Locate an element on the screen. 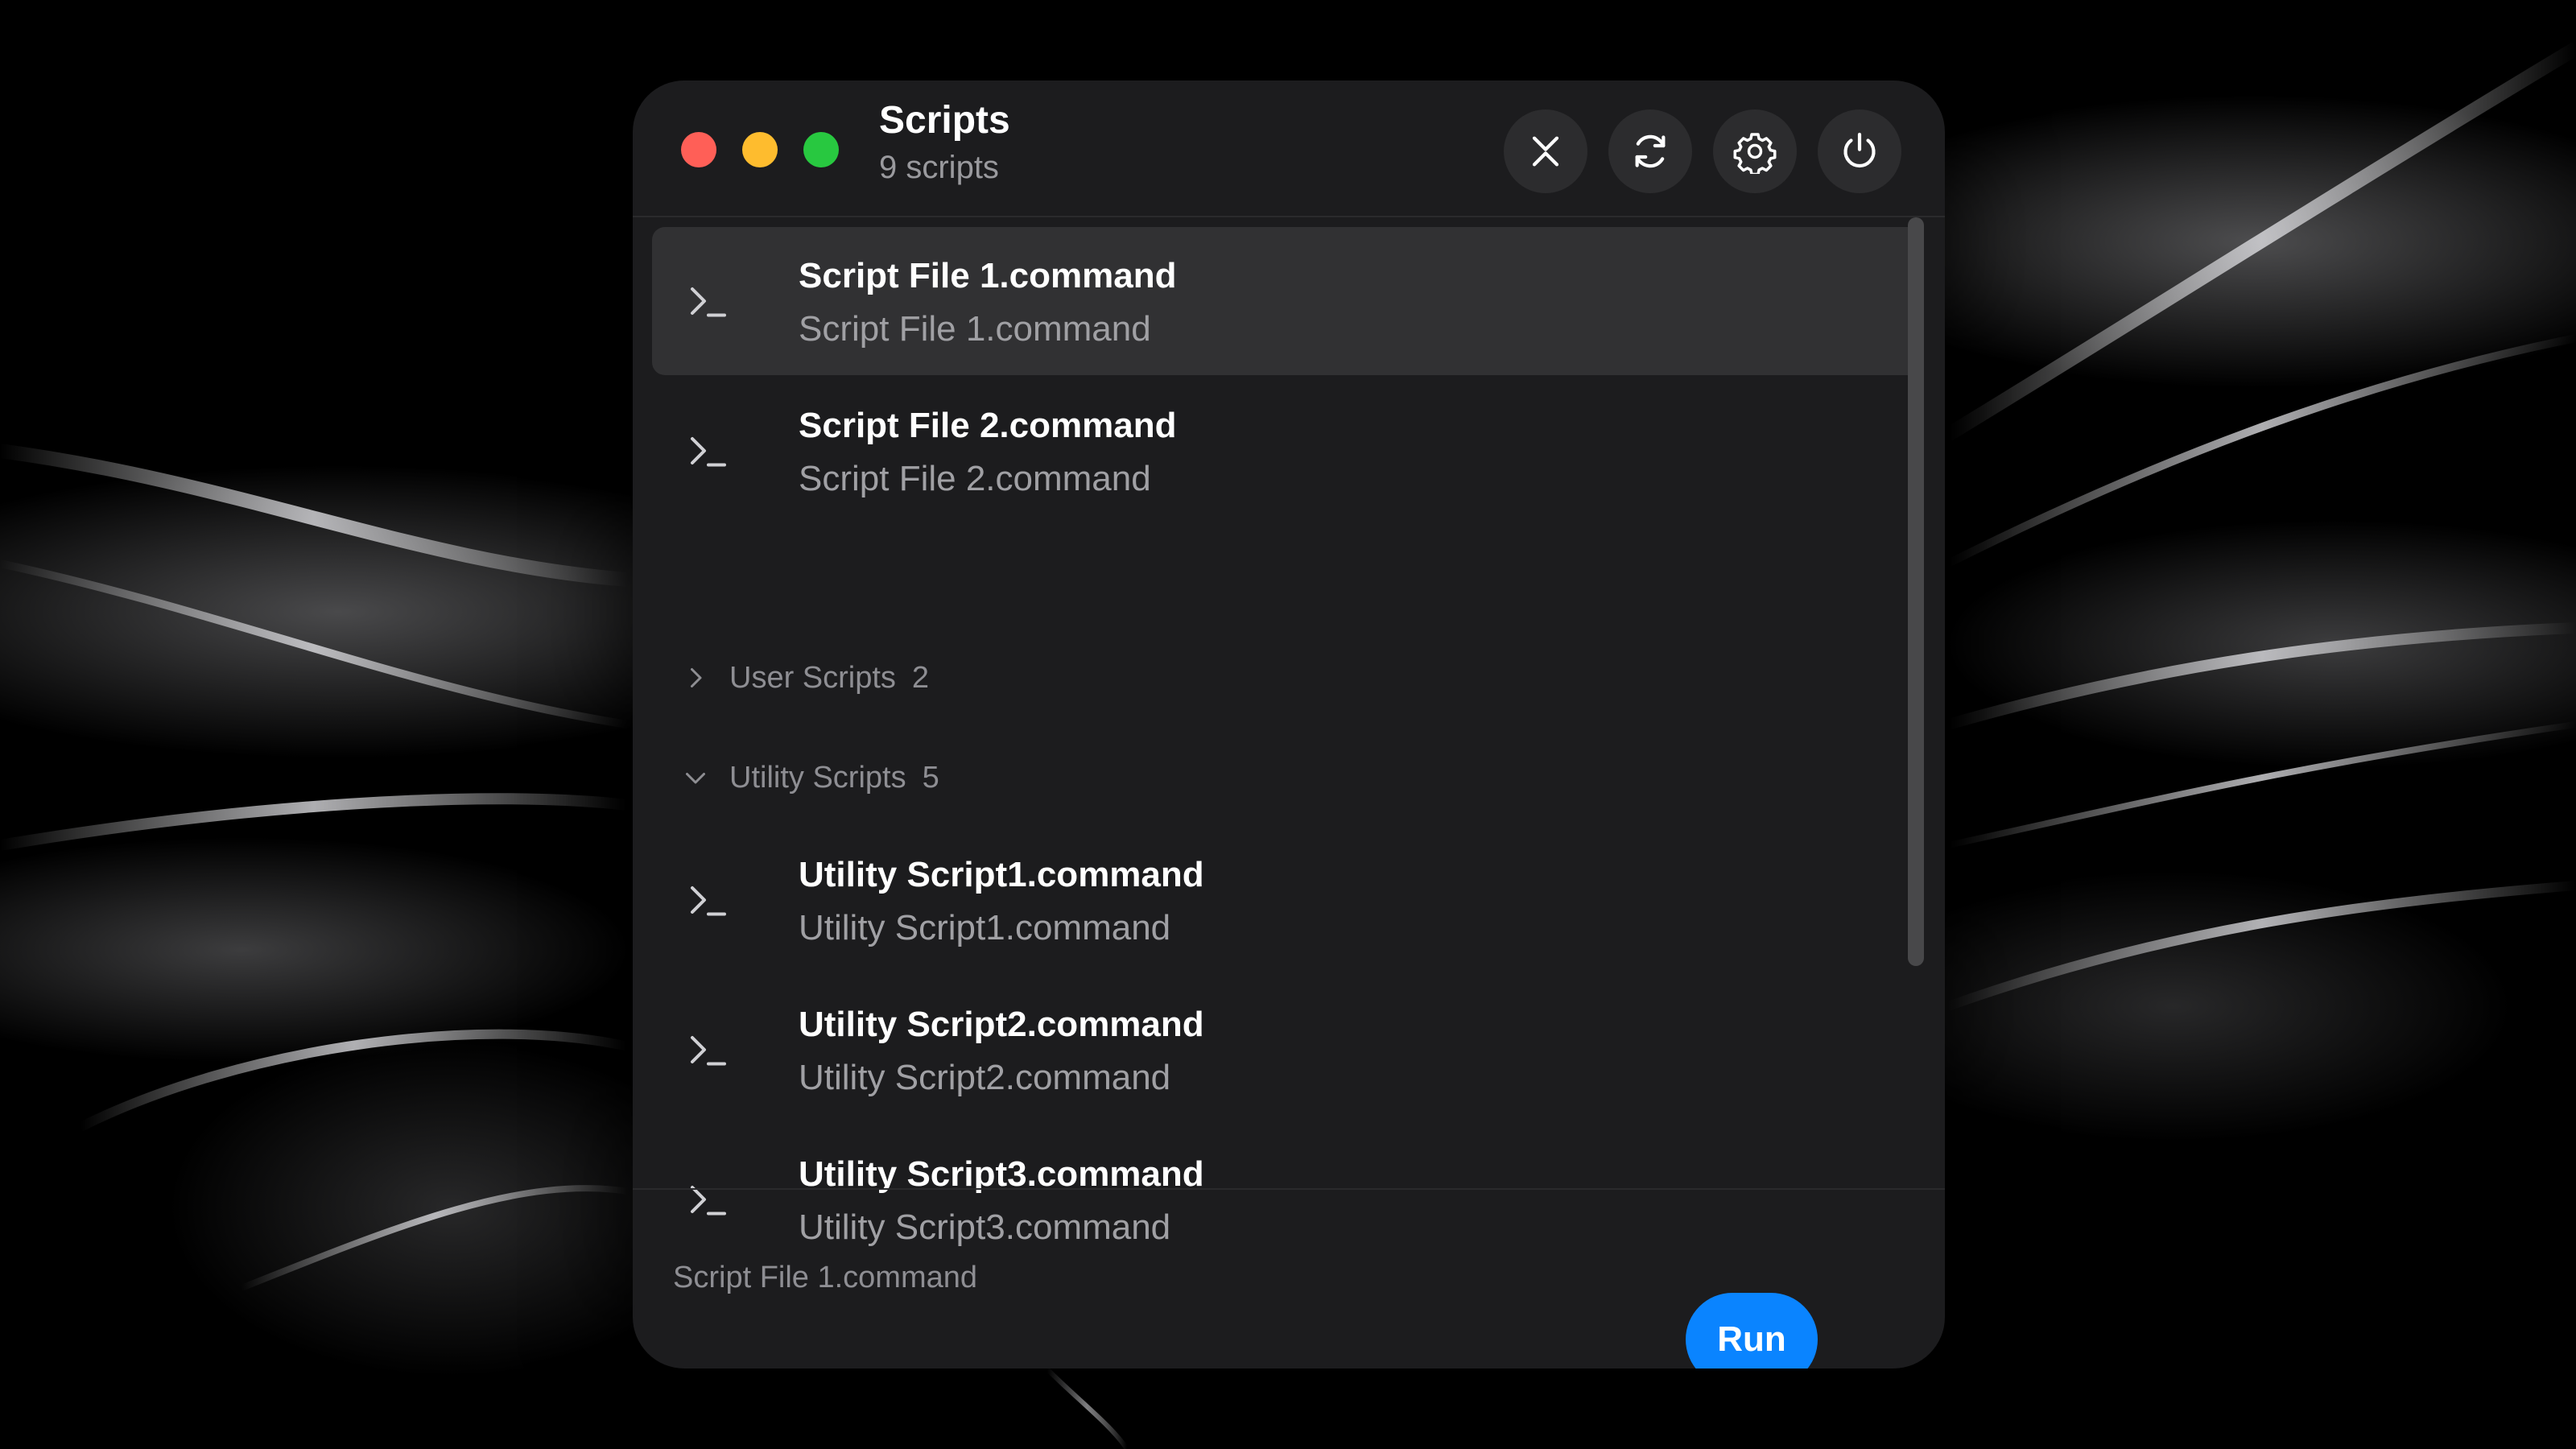 Image resolution: width=2576 pixels, height=1449 pixels. group-count: 2 is located at coordinates (920, 677).